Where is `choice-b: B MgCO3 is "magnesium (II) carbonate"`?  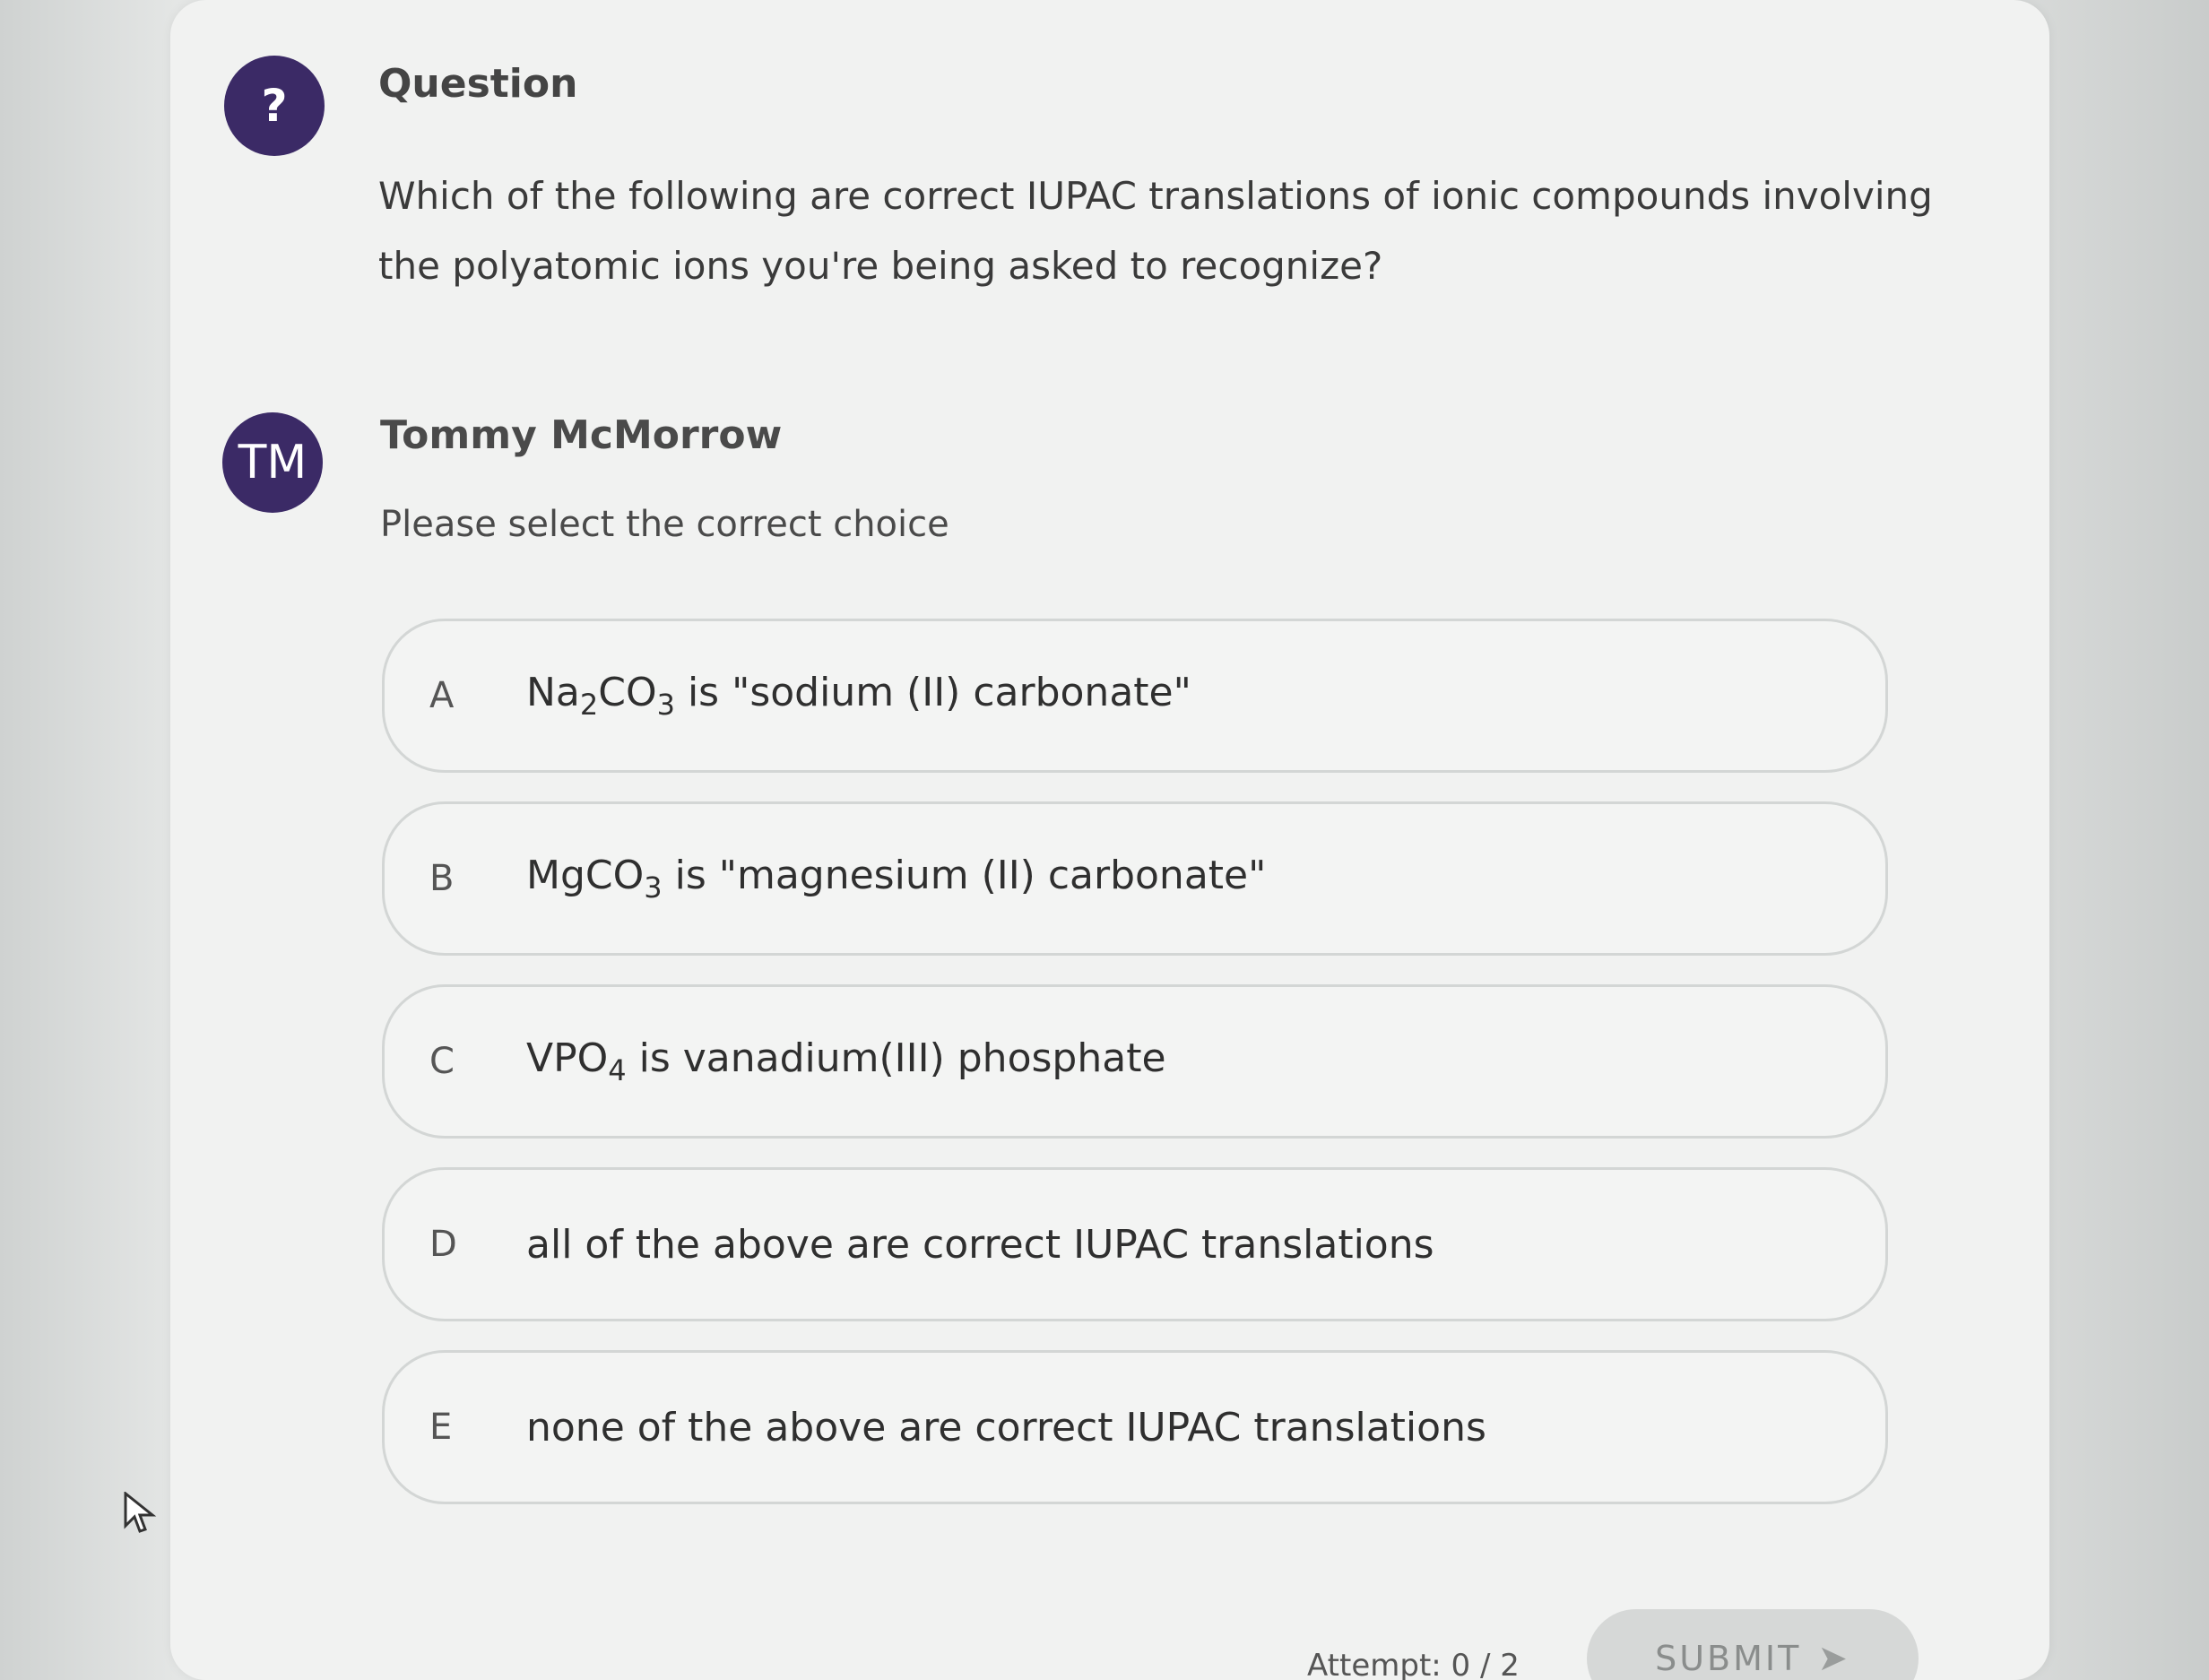
choice-b: B MgCO3 is "magnesium (II) carbonate" is located at coordinates (1135, 878).